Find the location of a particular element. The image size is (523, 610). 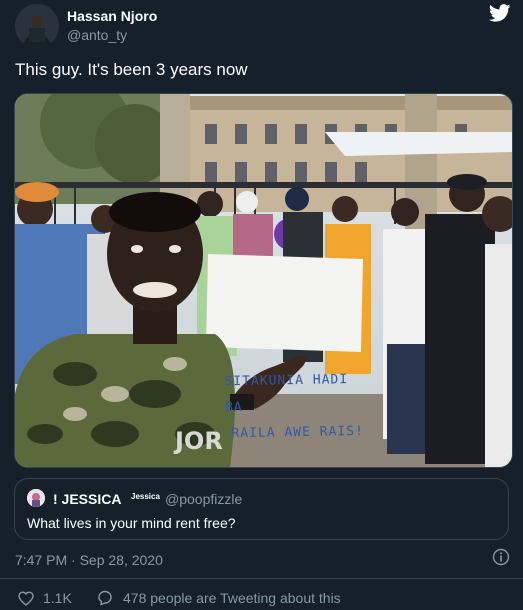

heart-icon is located at coordinates (26, 598).